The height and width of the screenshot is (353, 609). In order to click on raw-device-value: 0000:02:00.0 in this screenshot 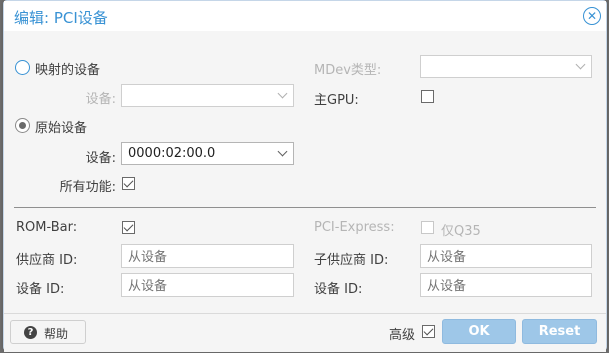, I will do `click(172, 153)`.